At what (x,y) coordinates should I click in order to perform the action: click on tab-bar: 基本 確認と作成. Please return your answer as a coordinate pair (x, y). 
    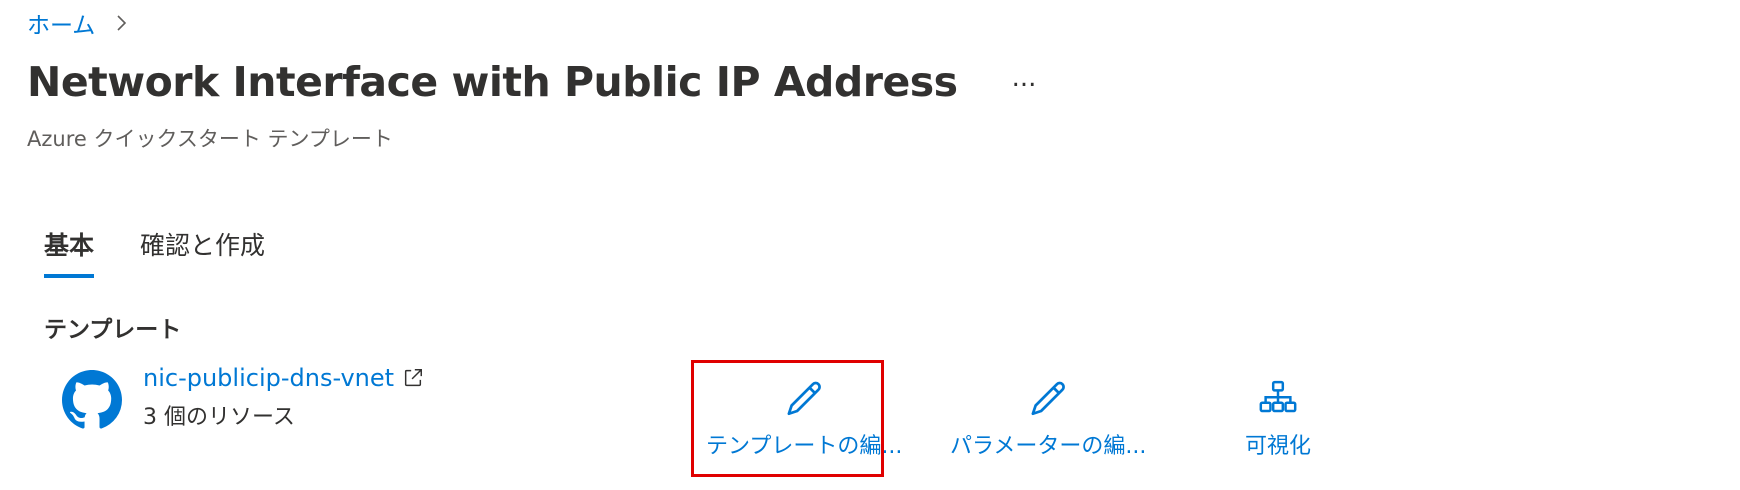
    Looking at the image, I should click on (177, 252).